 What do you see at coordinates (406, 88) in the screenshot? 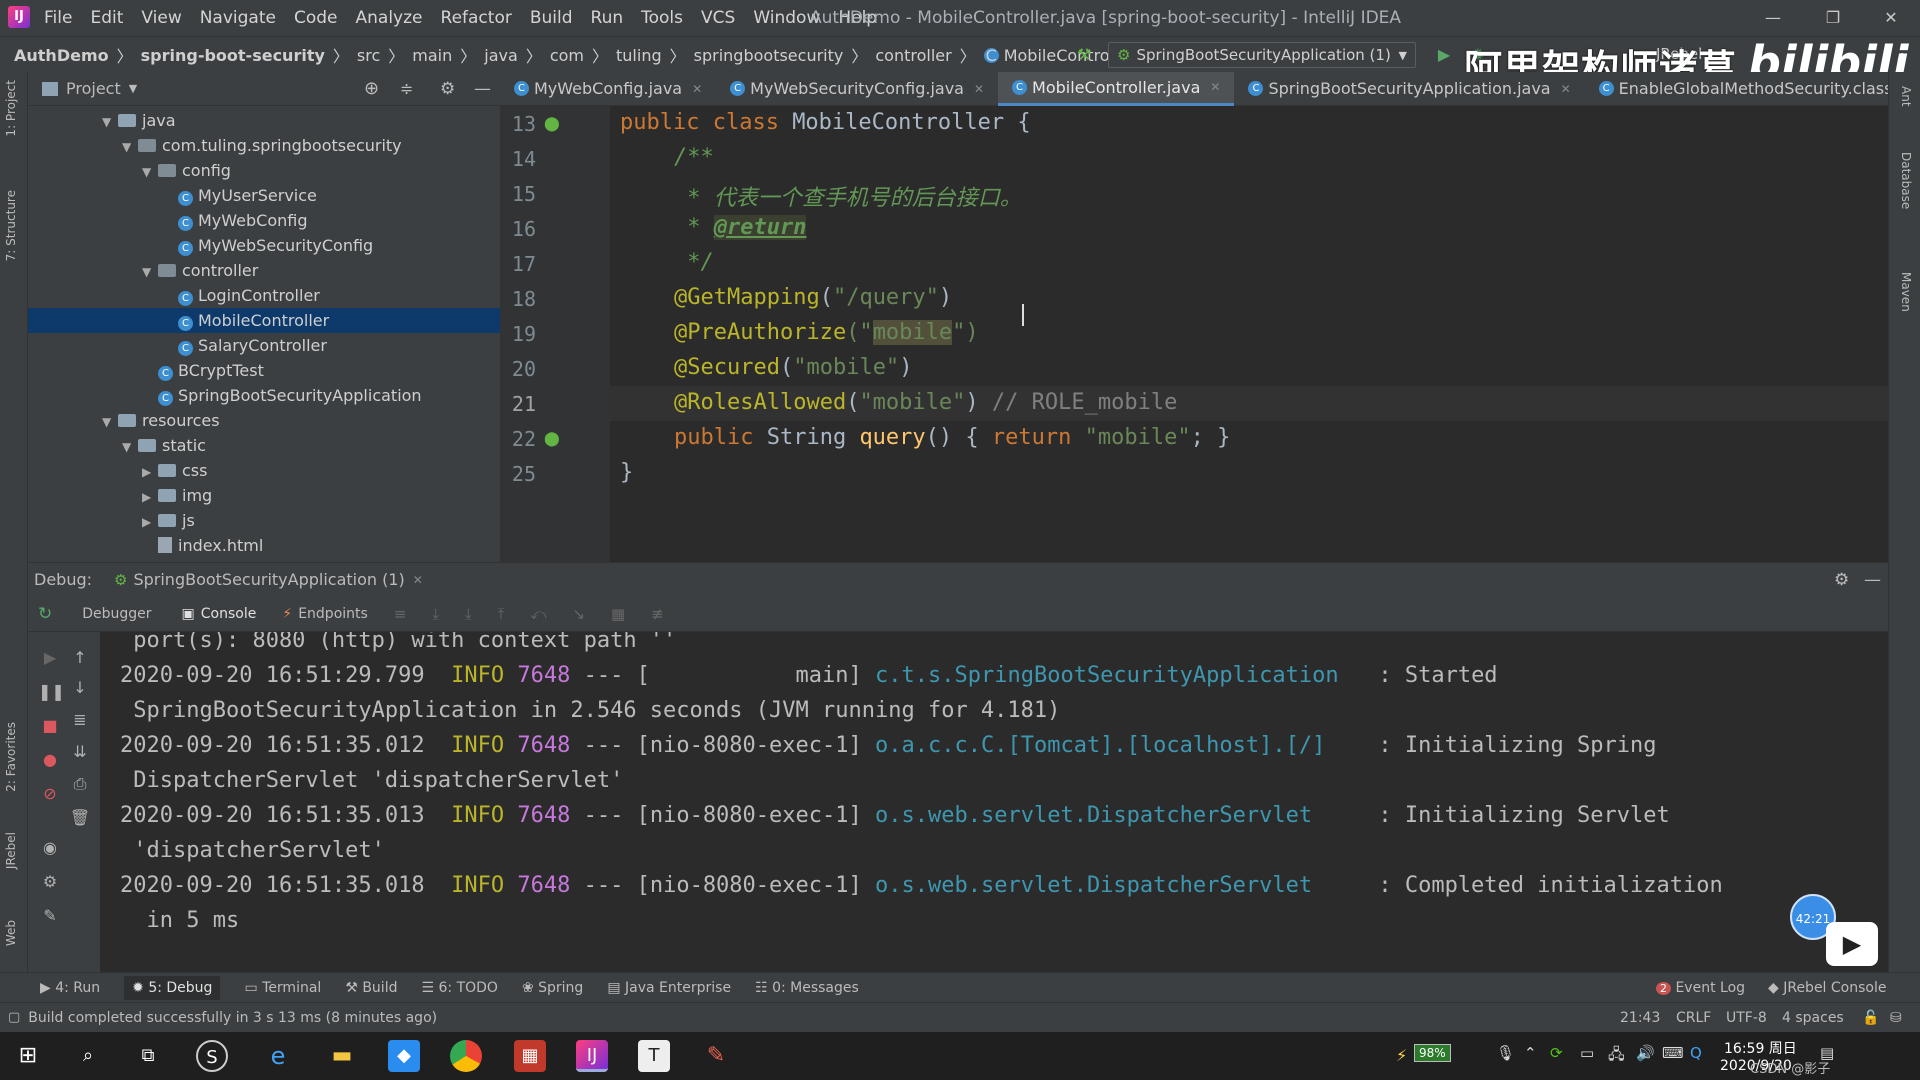
I see `collapse-icon: ≑` at bounding box center [406, 88].